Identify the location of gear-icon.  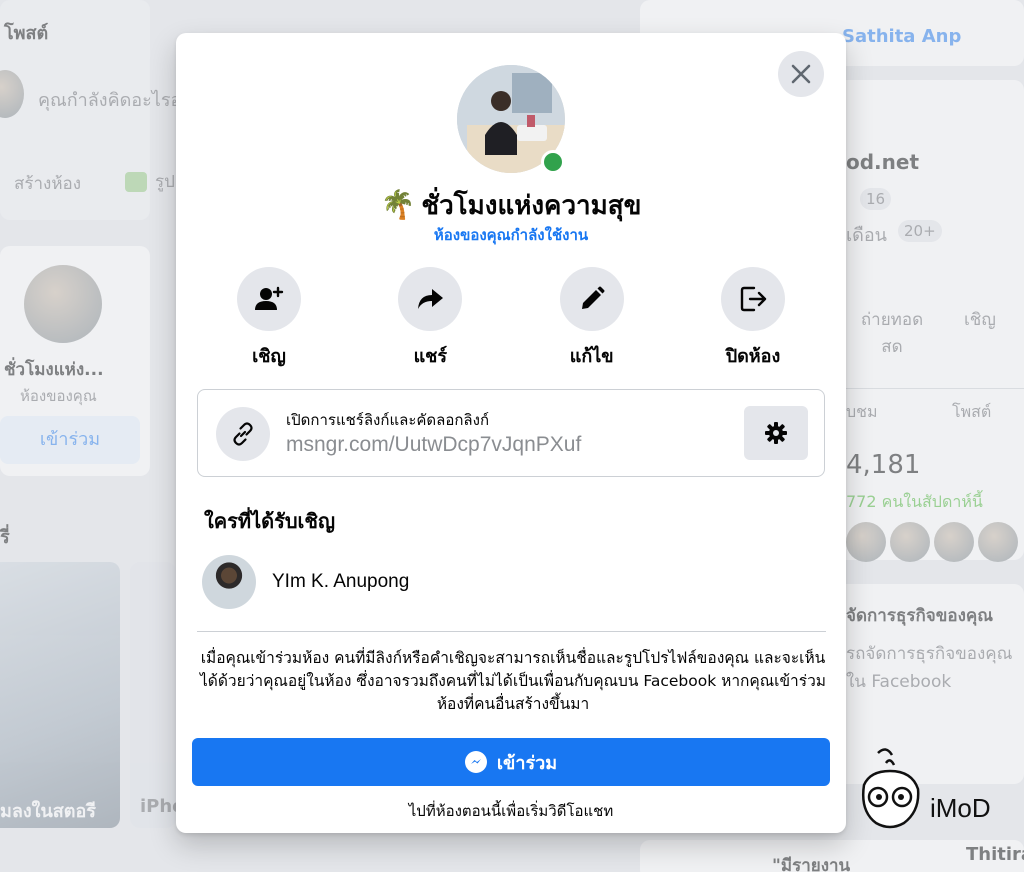
(776, 433).